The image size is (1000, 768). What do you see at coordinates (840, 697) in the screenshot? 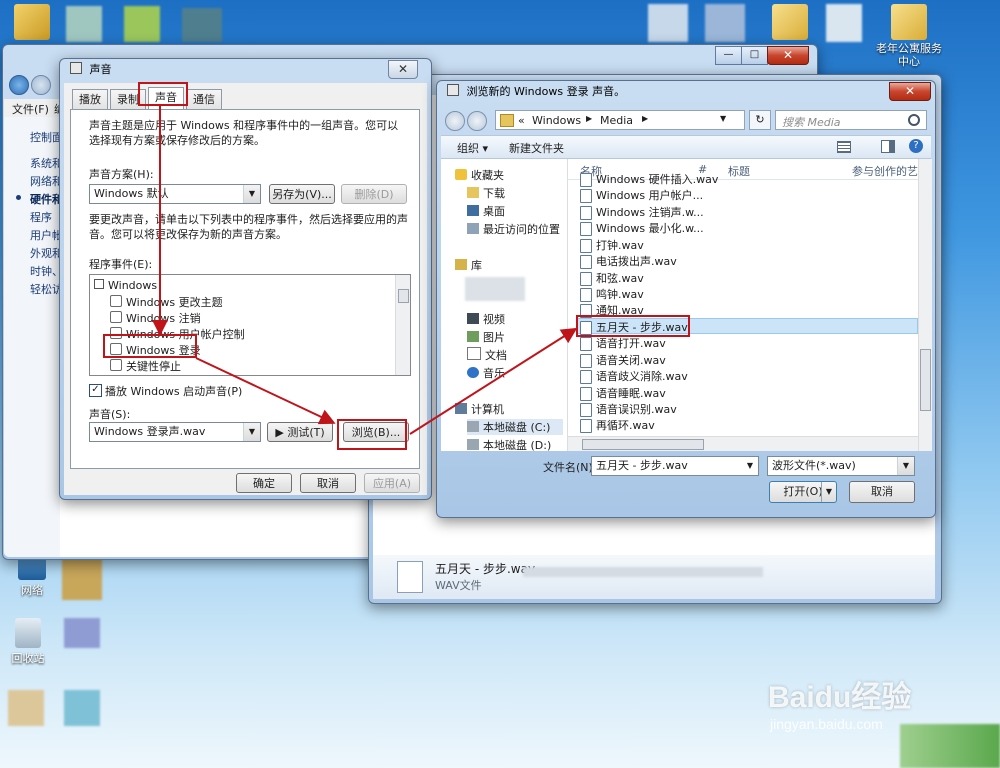
I see `watermark-brand: Baidu经验` at bounding box center [840, 697].